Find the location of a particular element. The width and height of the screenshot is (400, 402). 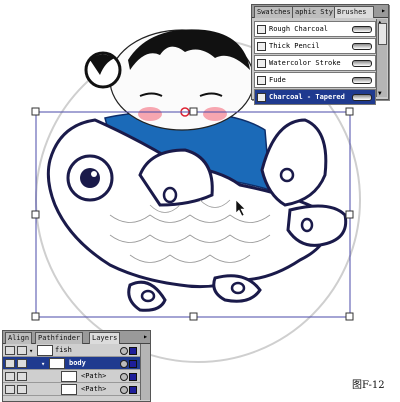

brush-item: Rough Charcoal is located at coordinates (315, 29).